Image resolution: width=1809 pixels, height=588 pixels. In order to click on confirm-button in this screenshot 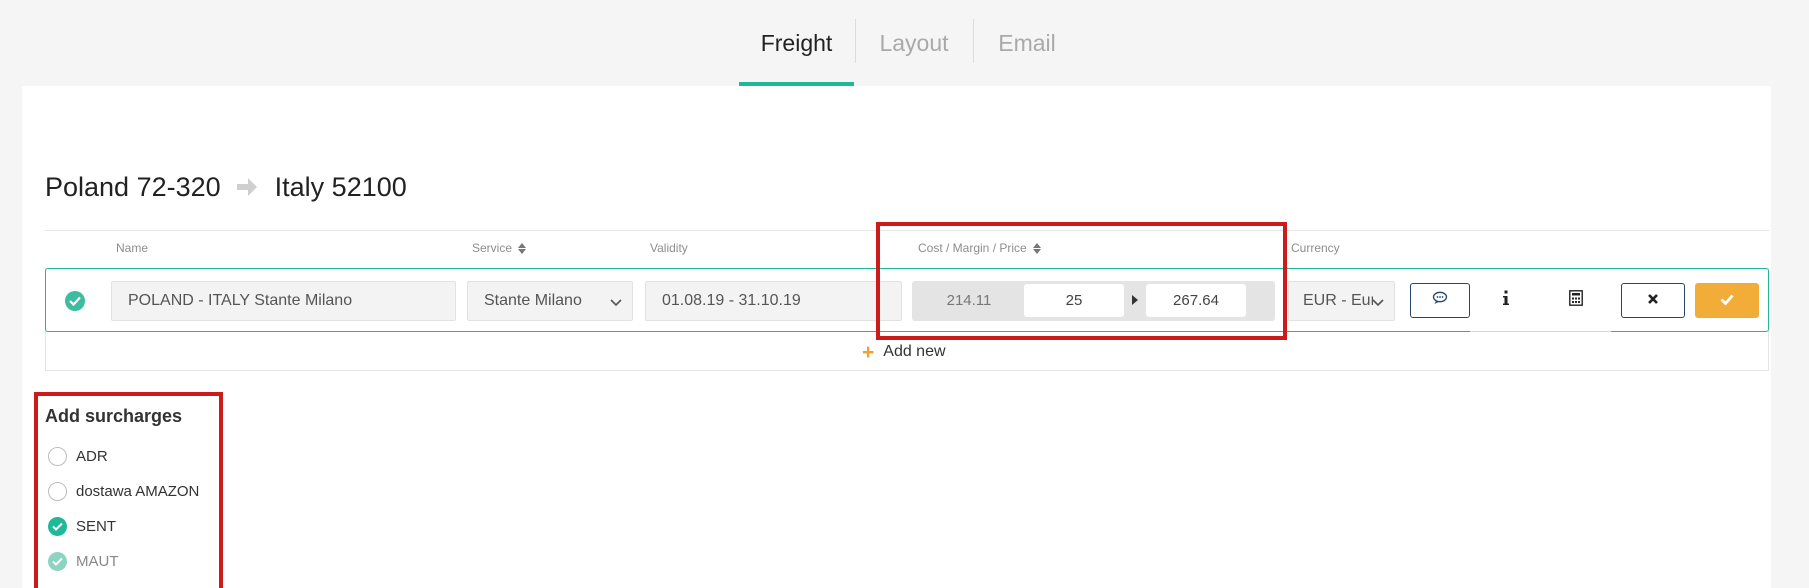, I will do `click(1727, 300)`.